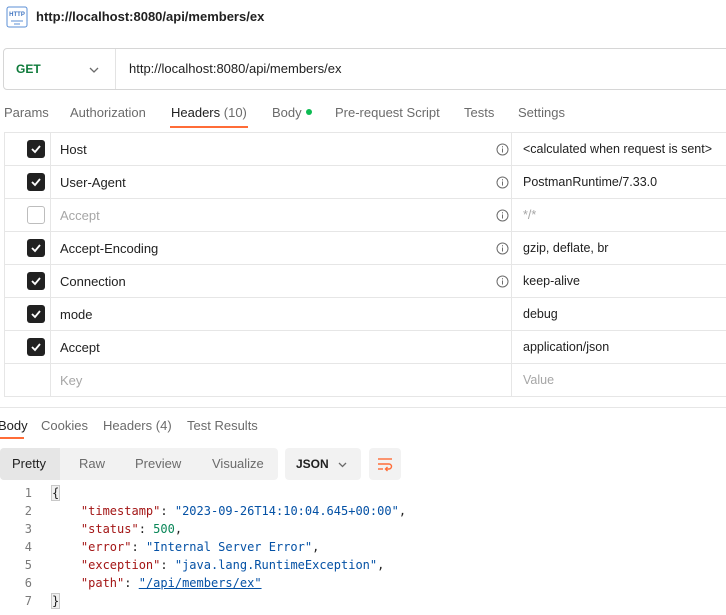  I want to click on response-tab-cookies: Cookies, so click(64, 425).